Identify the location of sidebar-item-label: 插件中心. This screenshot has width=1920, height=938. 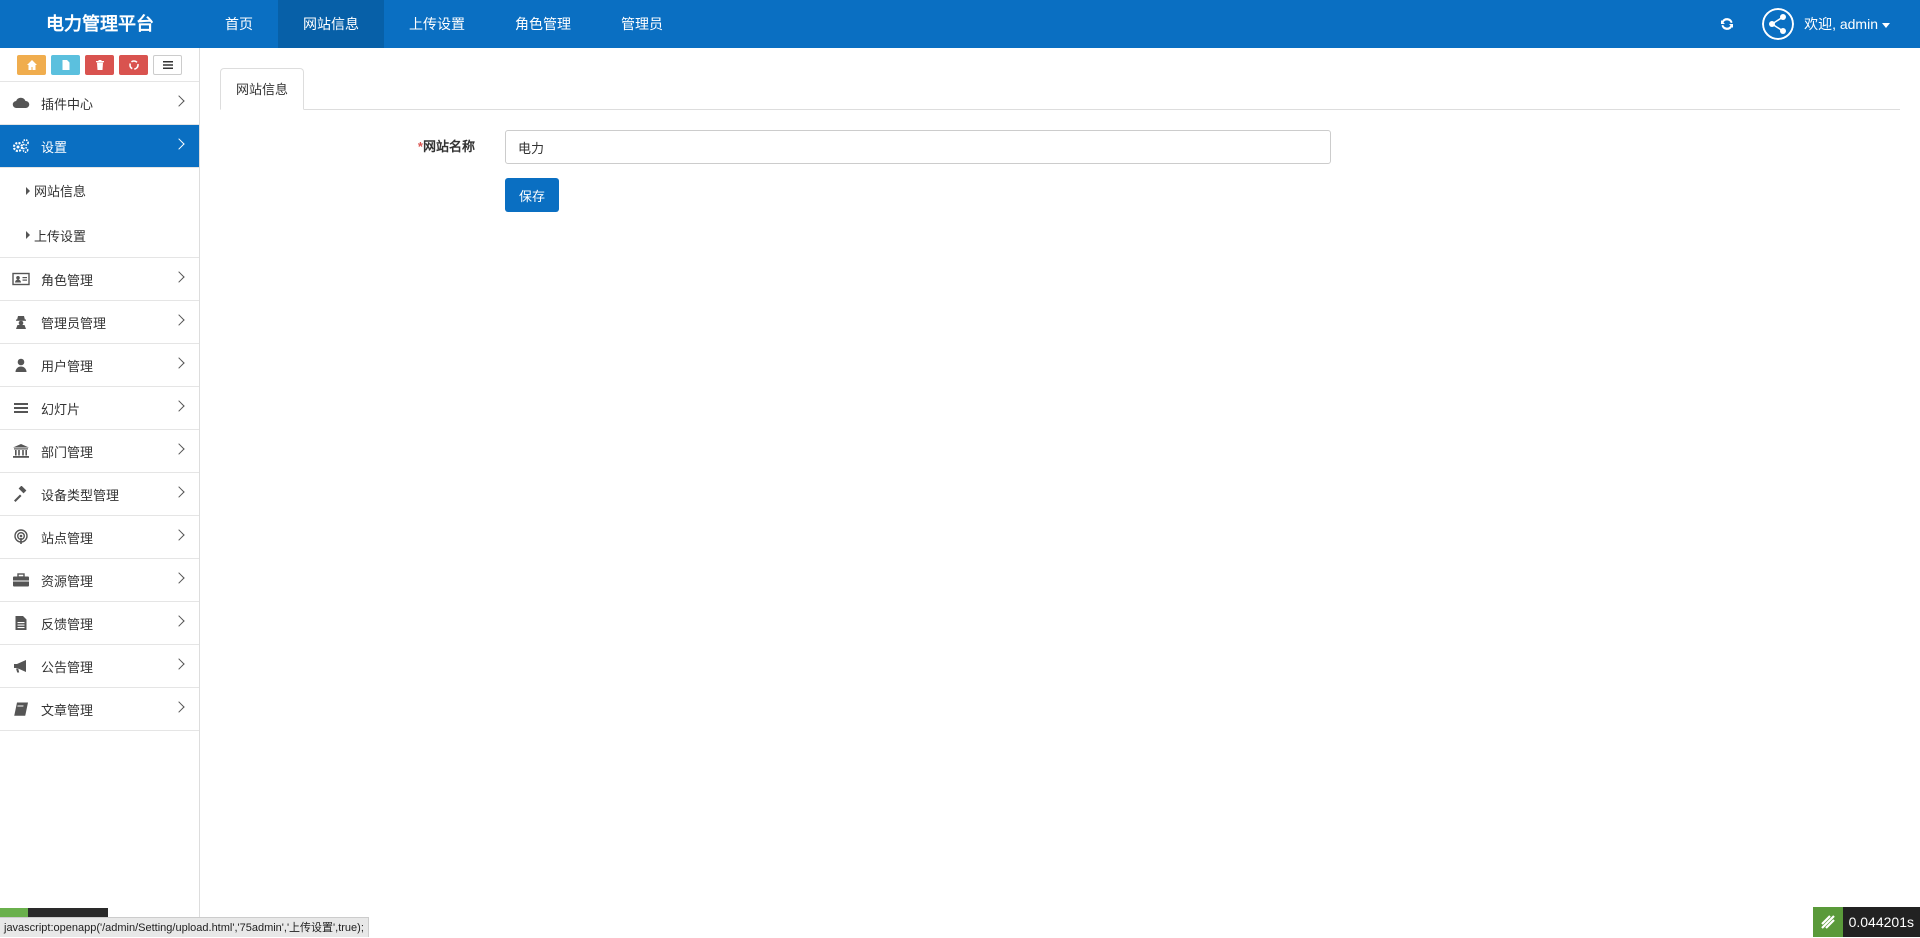
(67, 103).